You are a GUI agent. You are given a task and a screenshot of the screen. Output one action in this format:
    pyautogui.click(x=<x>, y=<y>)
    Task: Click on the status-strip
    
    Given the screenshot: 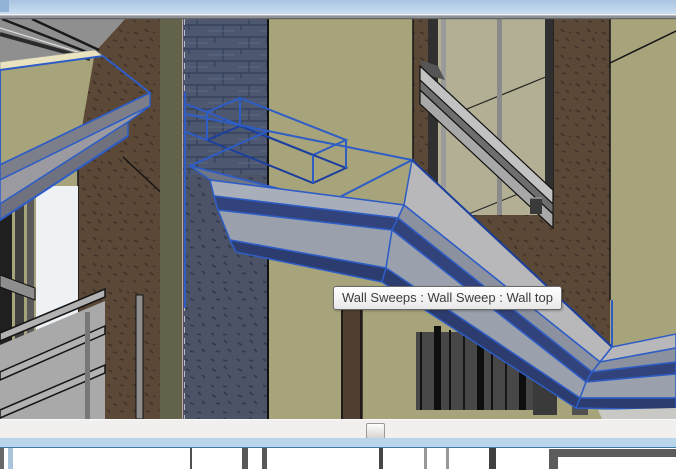 What is the action you would take?
    pyautogui.click(x=338, y=443)
    